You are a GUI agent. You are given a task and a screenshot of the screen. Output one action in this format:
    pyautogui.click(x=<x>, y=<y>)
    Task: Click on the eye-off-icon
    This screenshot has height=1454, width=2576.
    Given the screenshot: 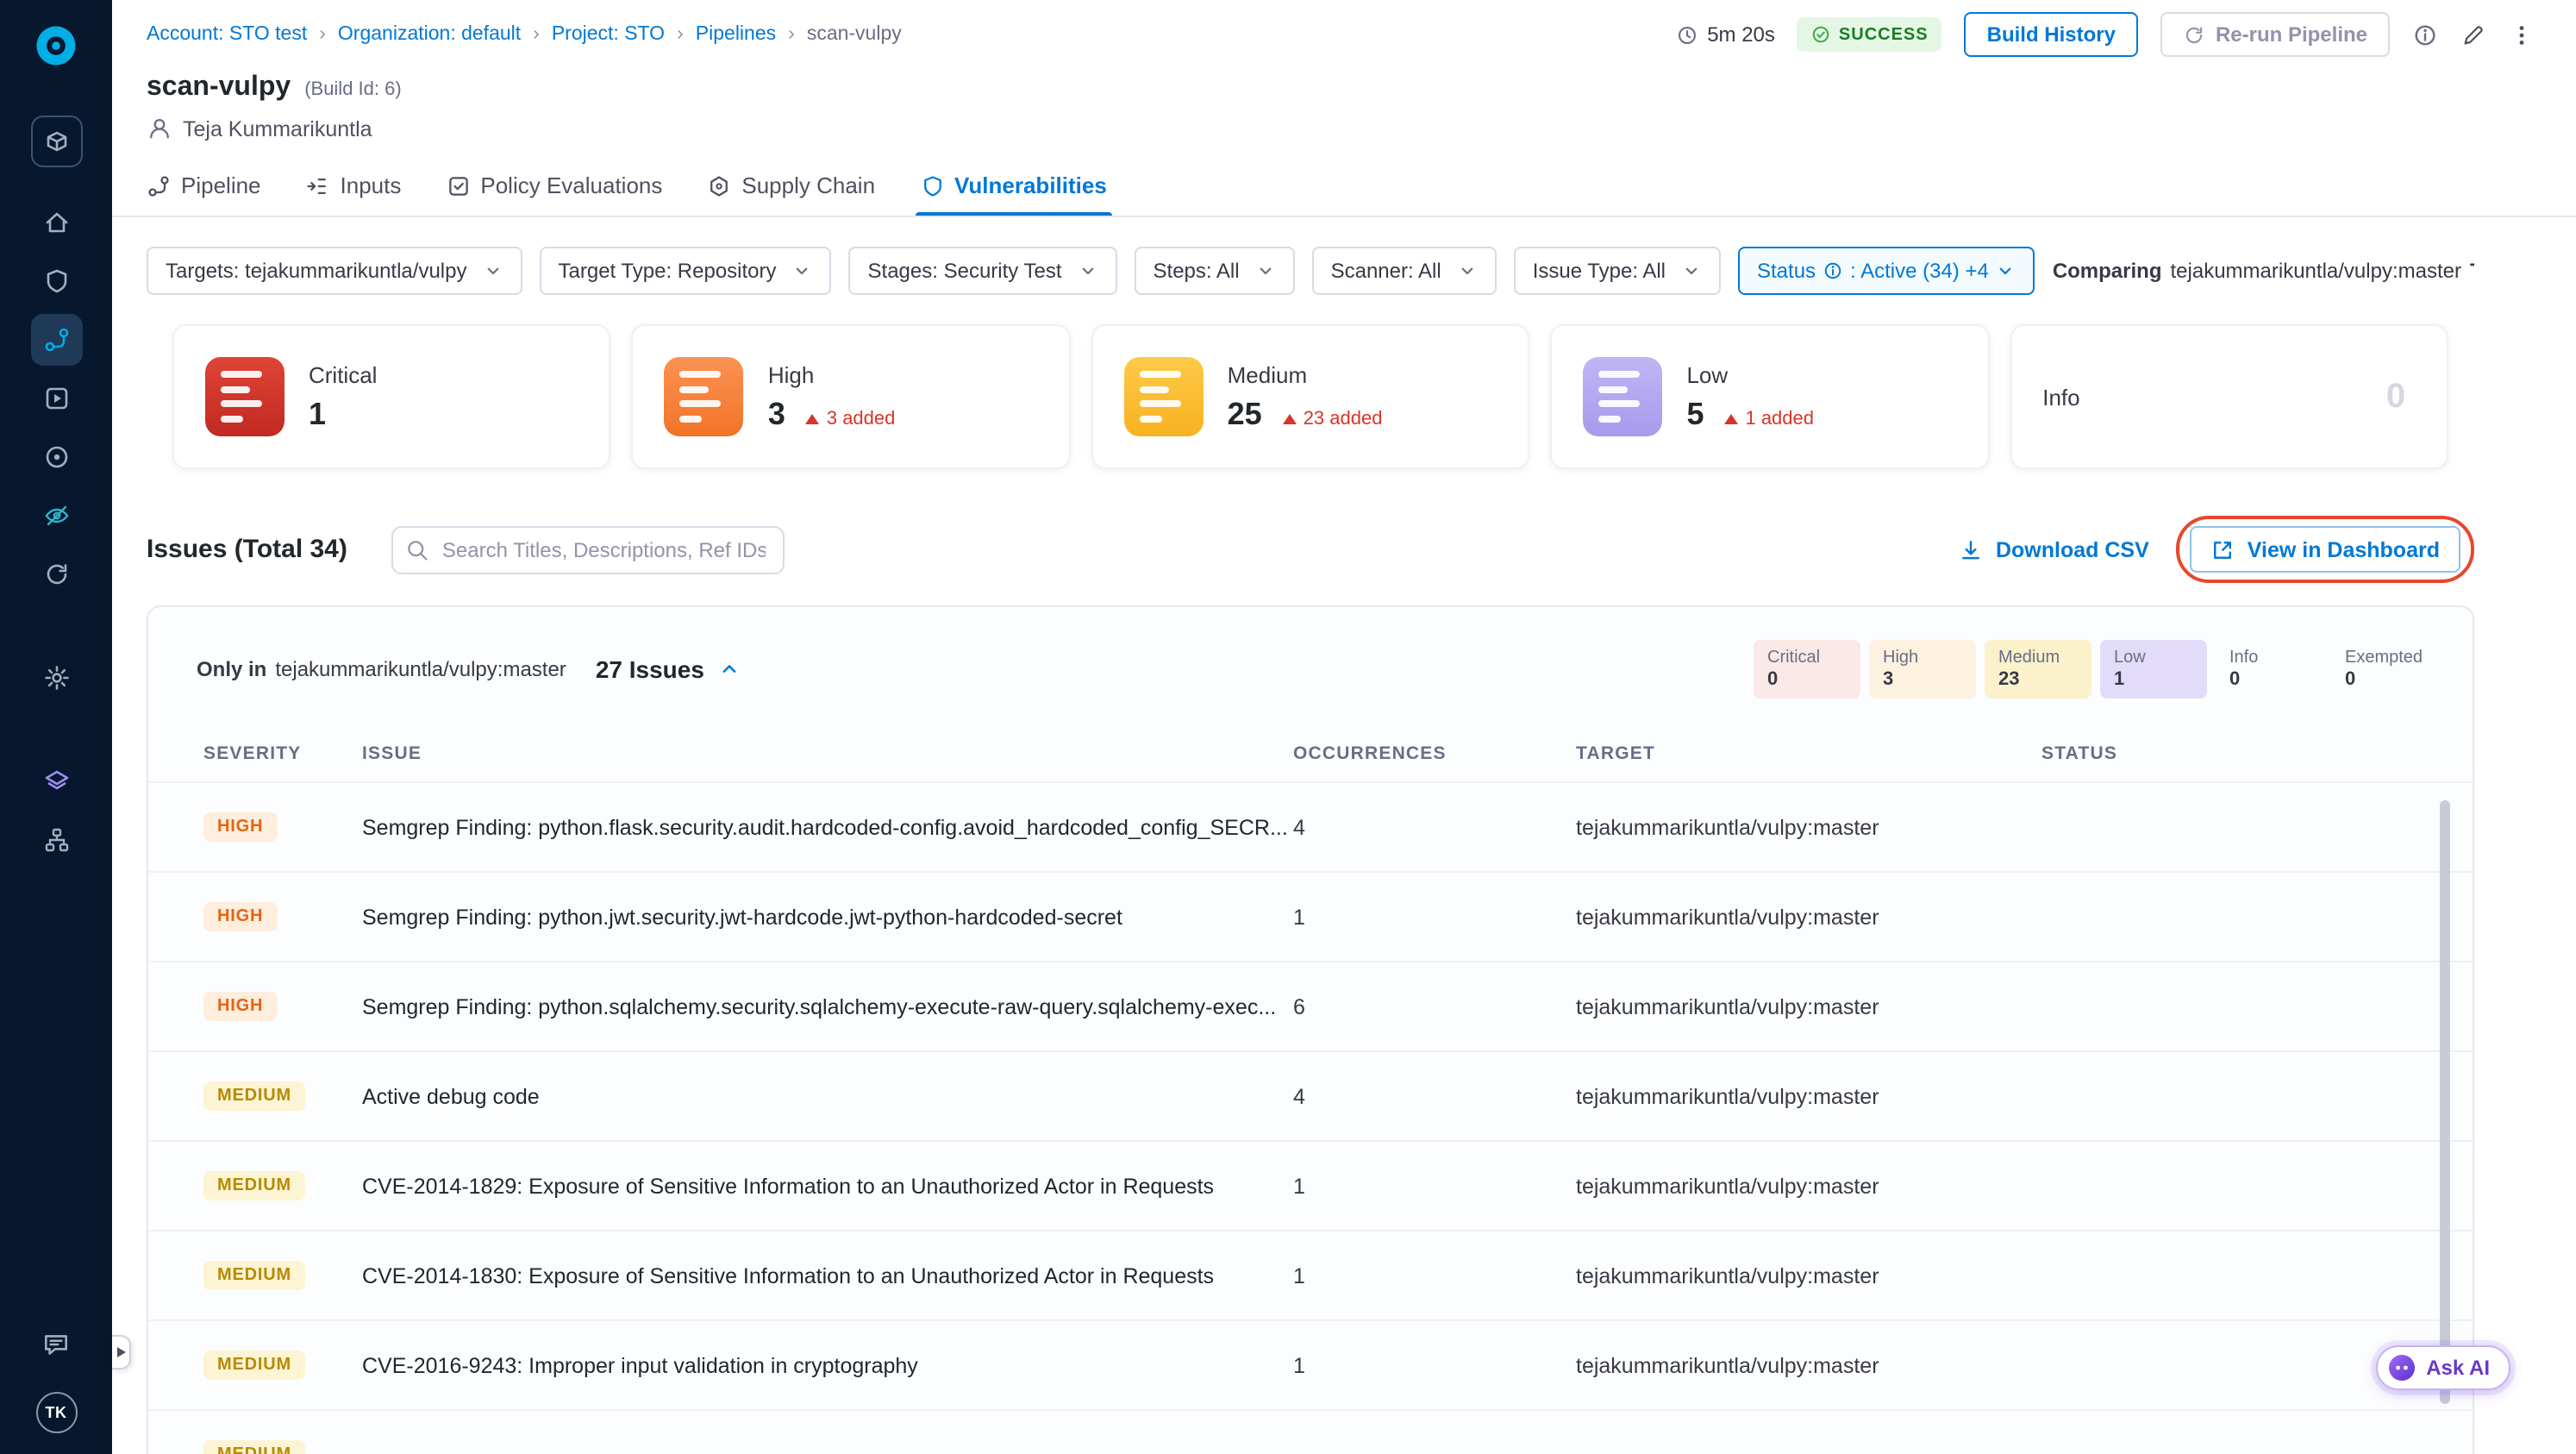 What is the action you would take?
    pyautogui.click(x=56, y=516)
    